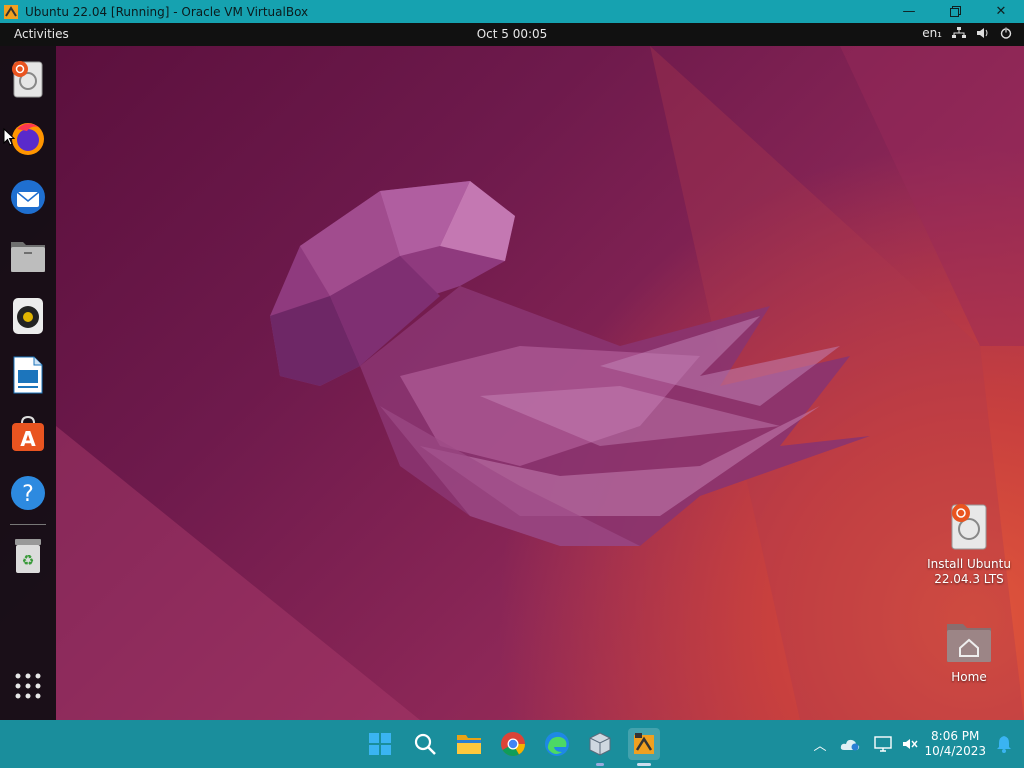 This screenshot has height=768, width=1024. I want to click on document-icon, so click(28, 375).